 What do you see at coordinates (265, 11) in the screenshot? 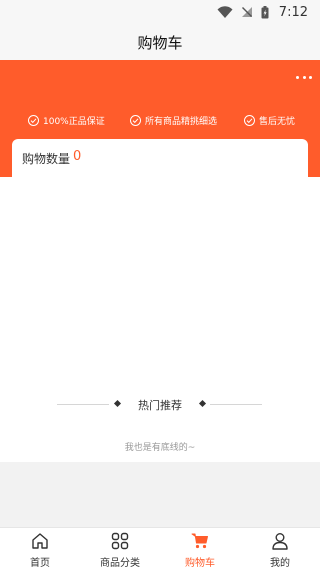
I see `battery-icon` at bounding box center [265, 11].